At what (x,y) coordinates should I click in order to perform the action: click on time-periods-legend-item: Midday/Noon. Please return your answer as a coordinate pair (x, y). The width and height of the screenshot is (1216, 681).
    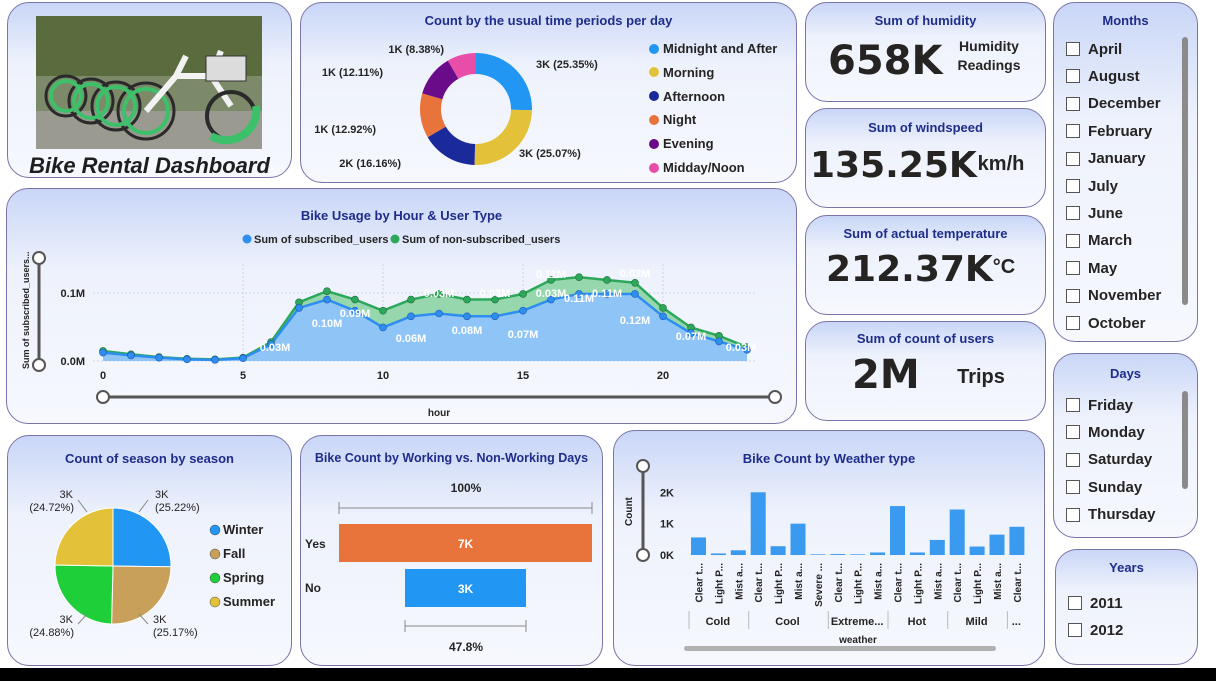
    Looking at the image, I should click on (697, 167).